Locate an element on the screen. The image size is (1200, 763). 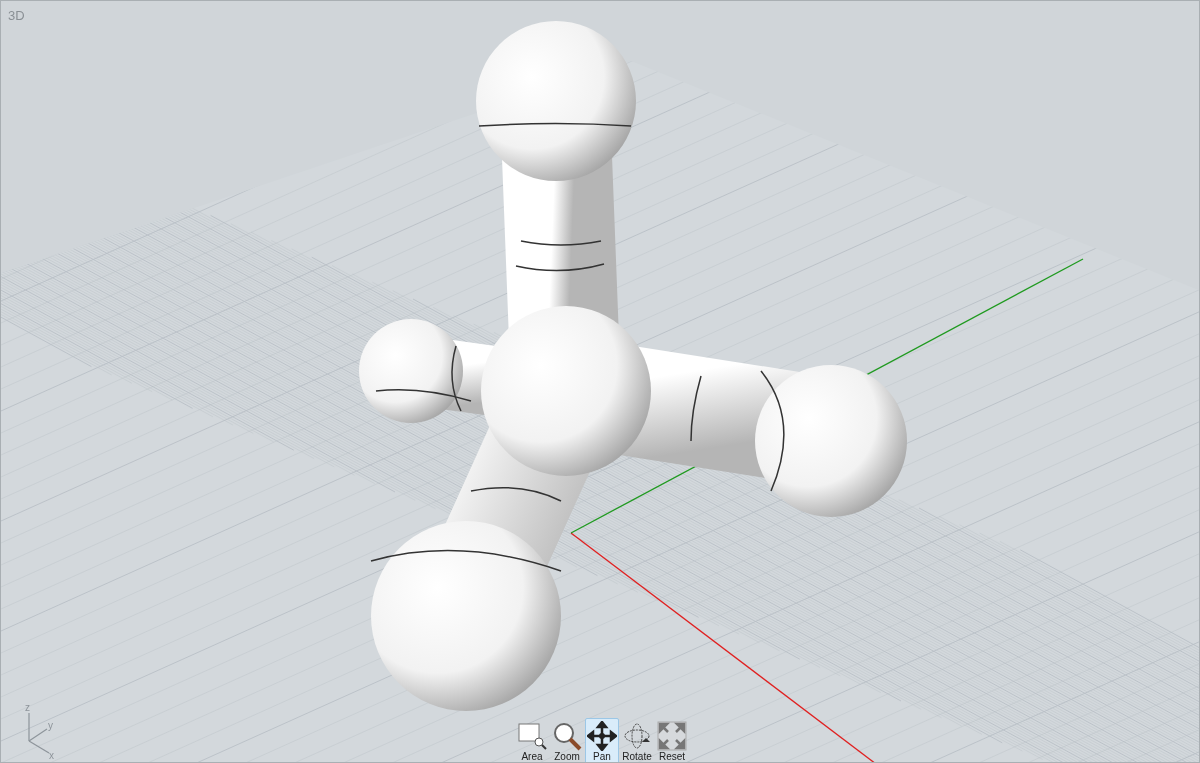
view-tool-button: Zoom is located at coordinates (567, 740).